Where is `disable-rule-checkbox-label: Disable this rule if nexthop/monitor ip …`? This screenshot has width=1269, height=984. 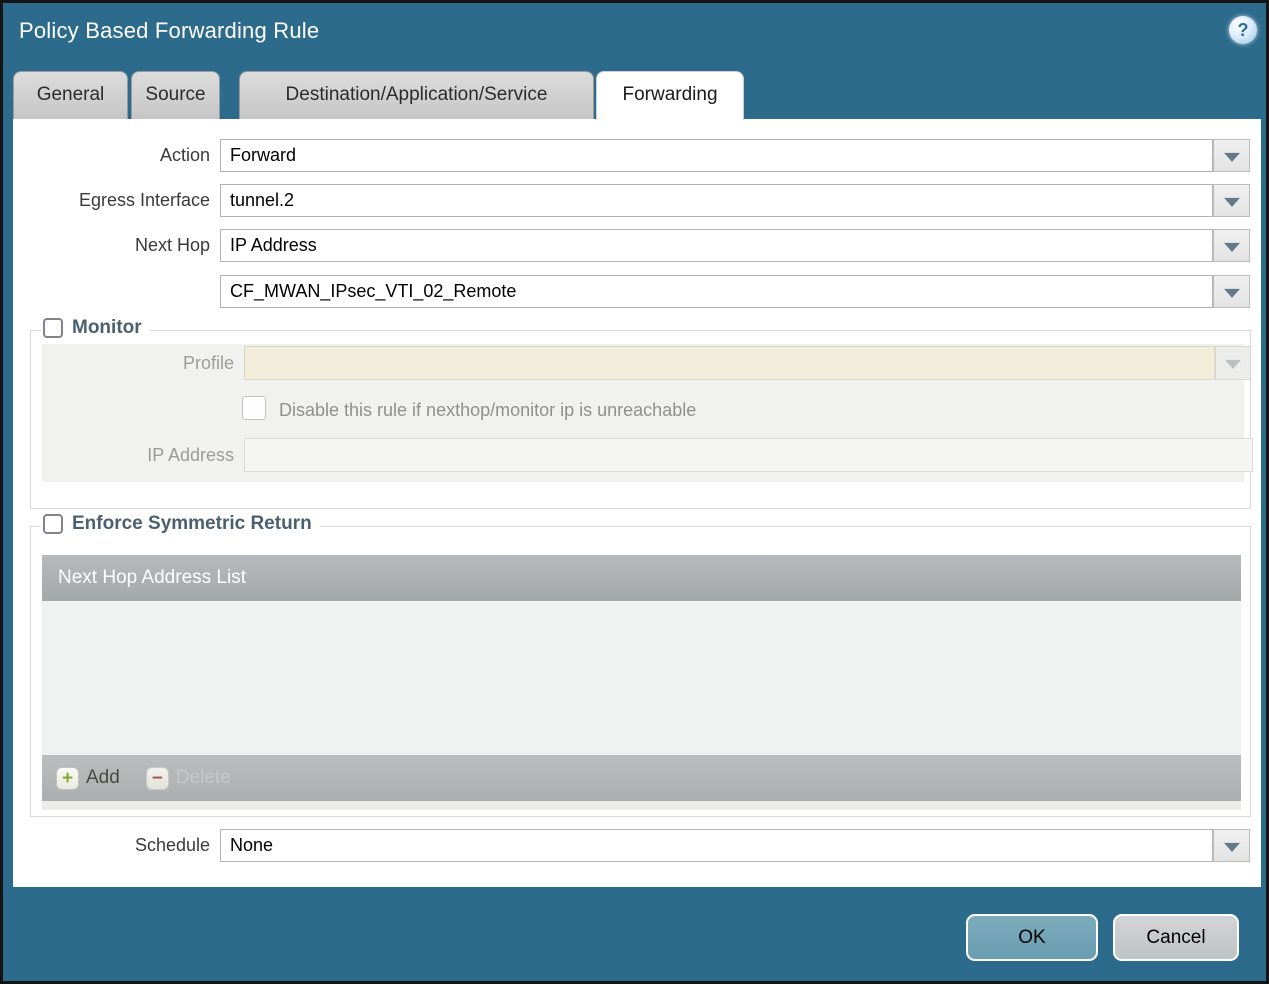
disable-rule-checkbox-label: Disable this rule if nexthop/monitor ip … is located at coordinates (488, 410).